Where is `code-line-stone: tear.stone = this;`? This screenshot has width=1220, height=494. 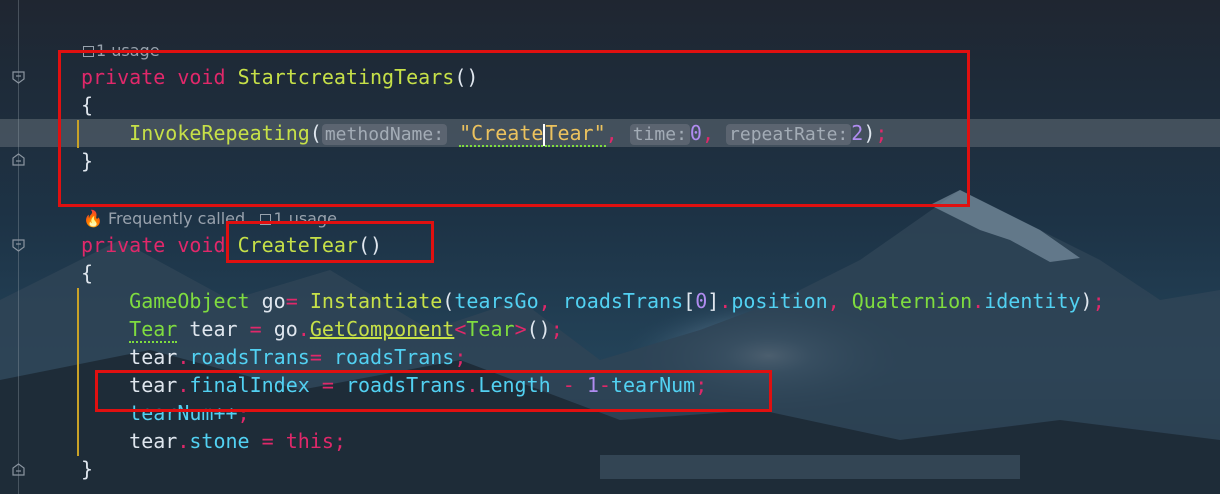 code-line-stone: tear.stone = this; is located at coordinates (237, 441).